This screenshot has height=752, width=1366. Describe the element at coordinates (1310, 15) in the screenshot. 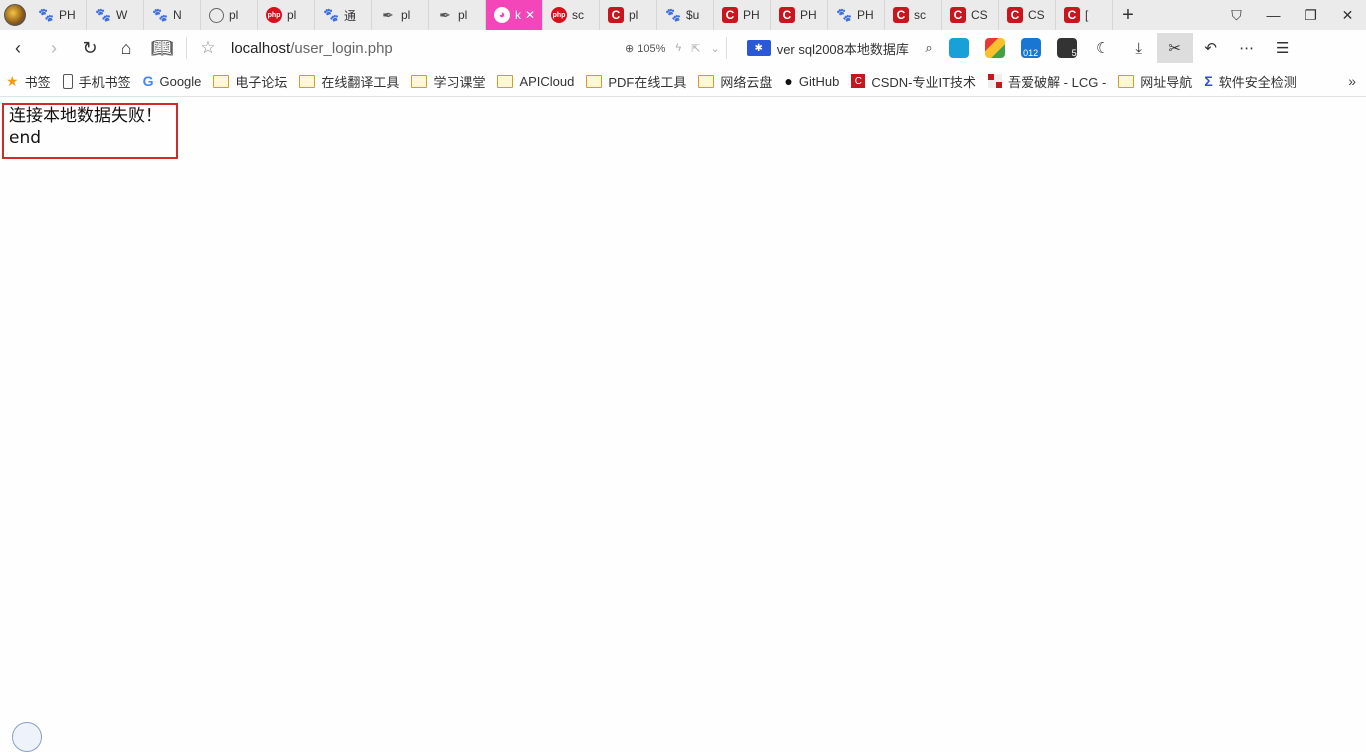

I see `restore-button: ❐` at that location.